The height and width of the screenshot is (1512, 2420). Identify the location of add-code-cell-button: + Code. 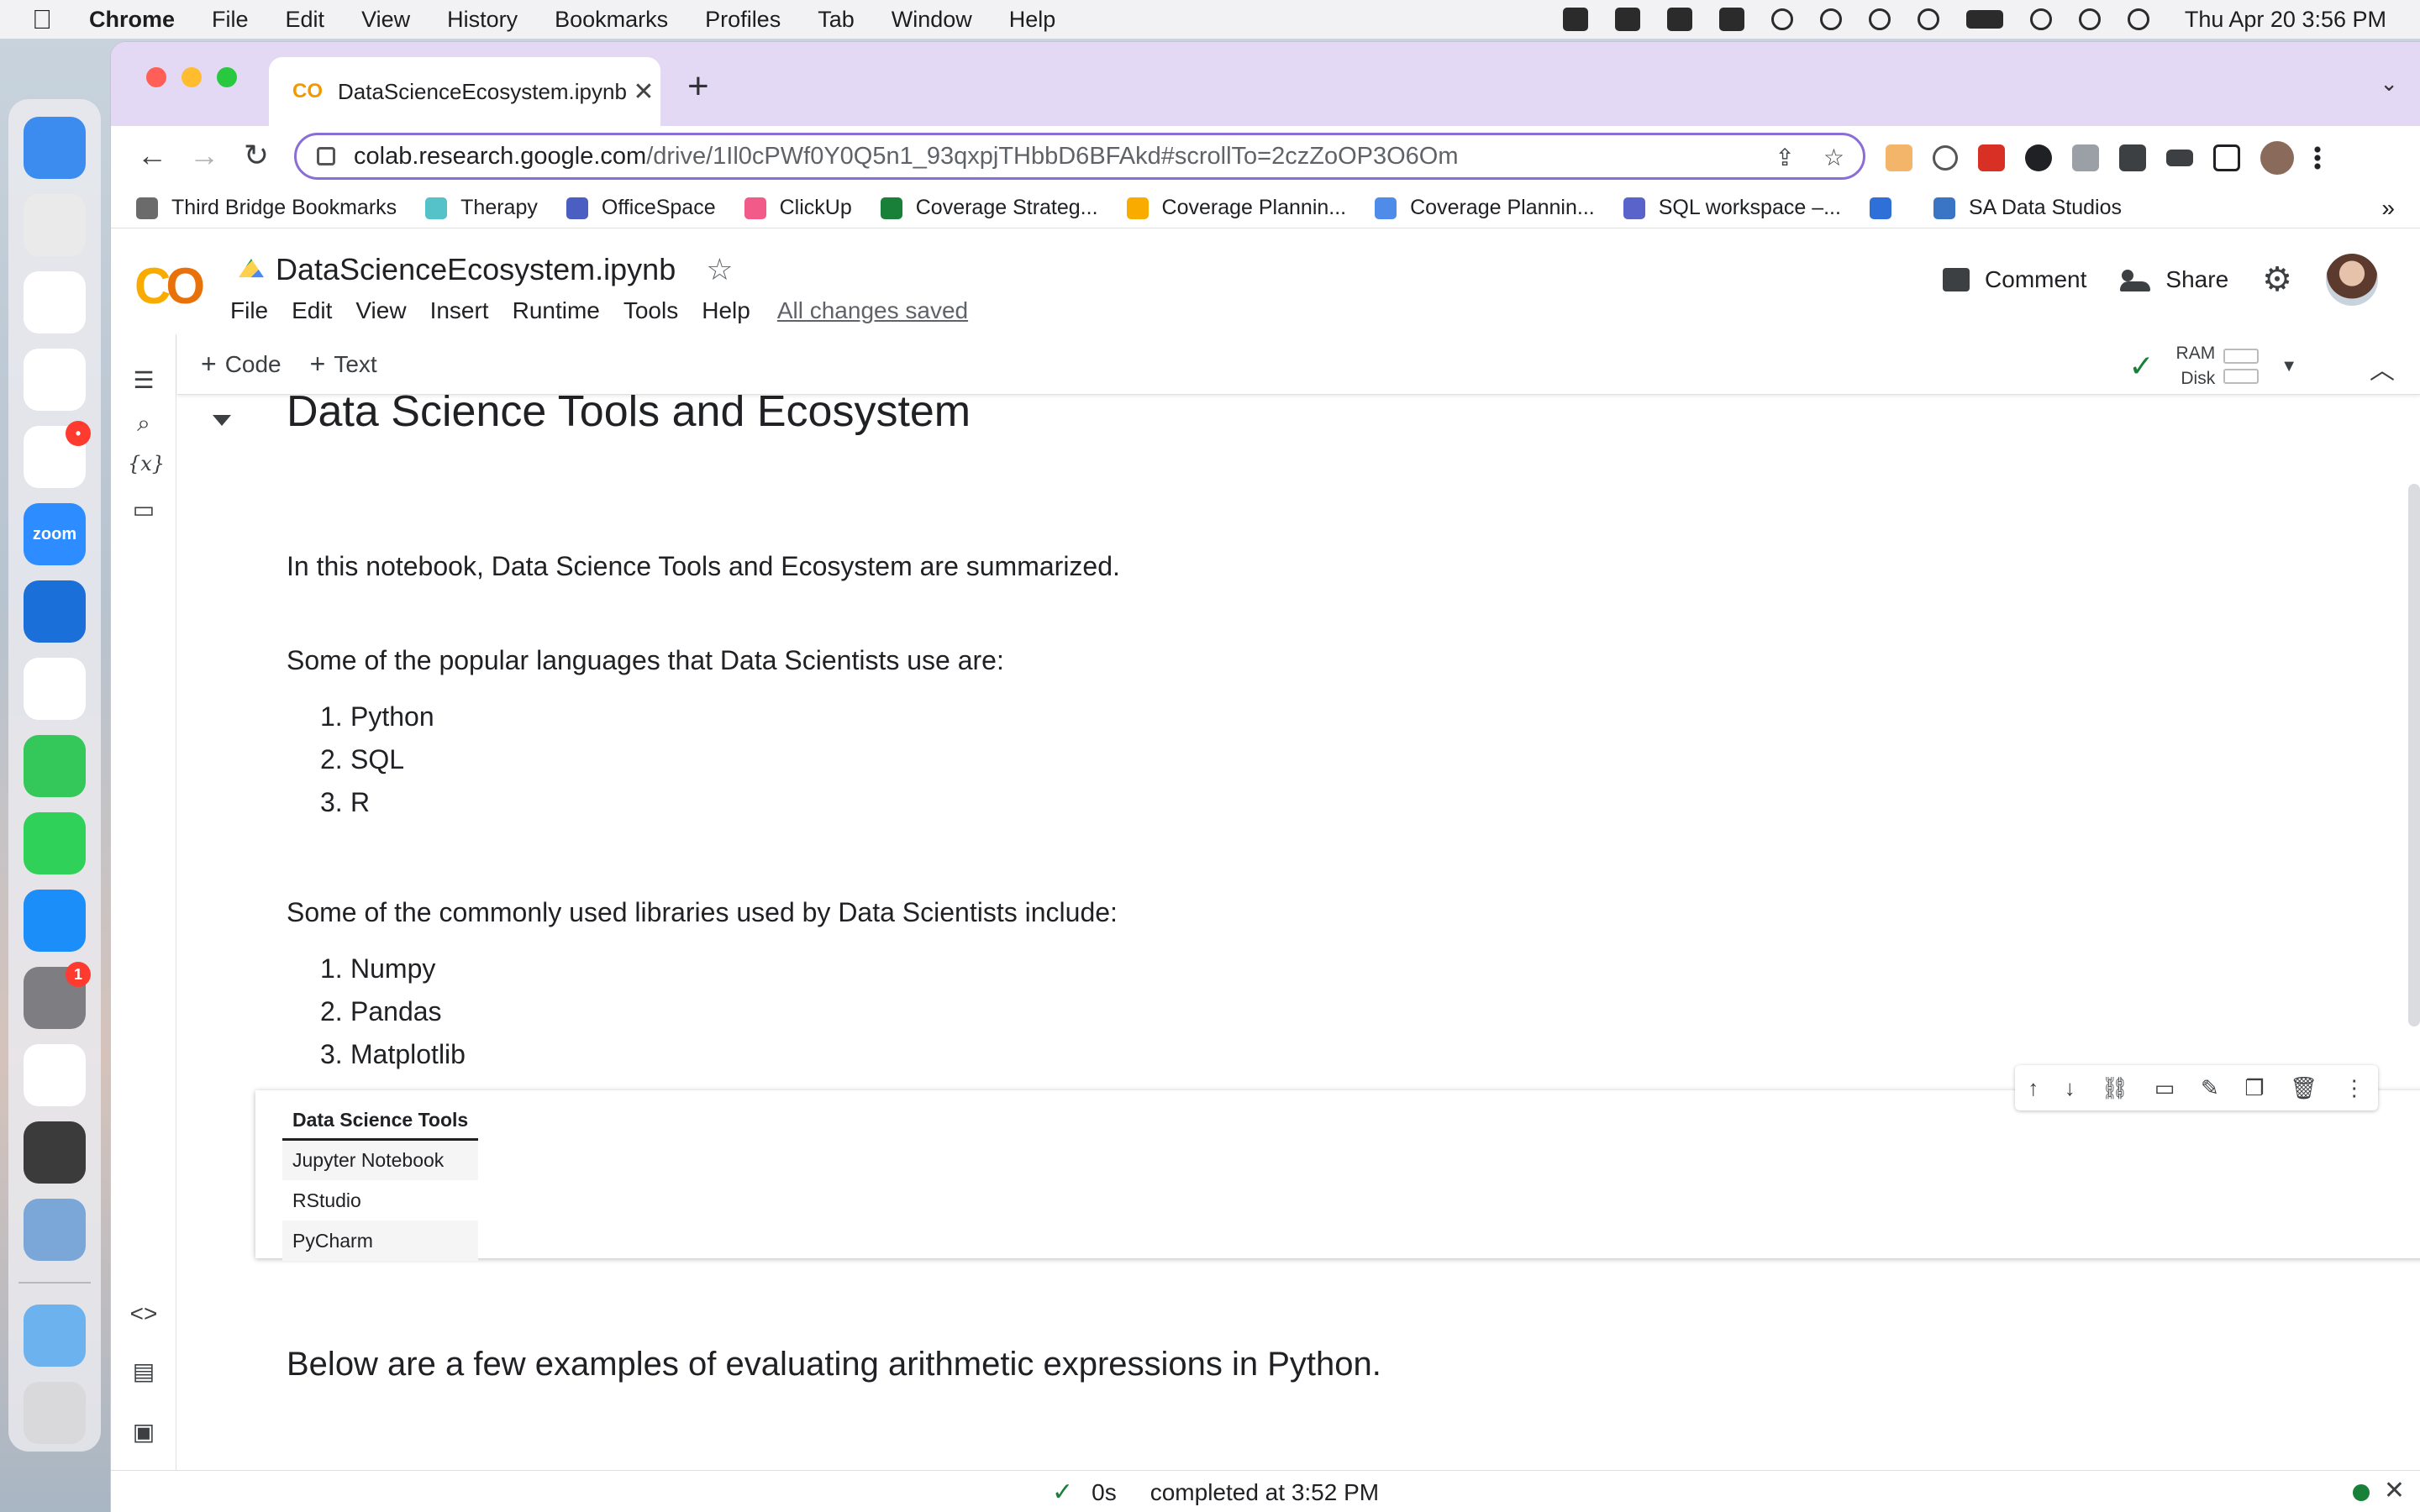
(241, 364).